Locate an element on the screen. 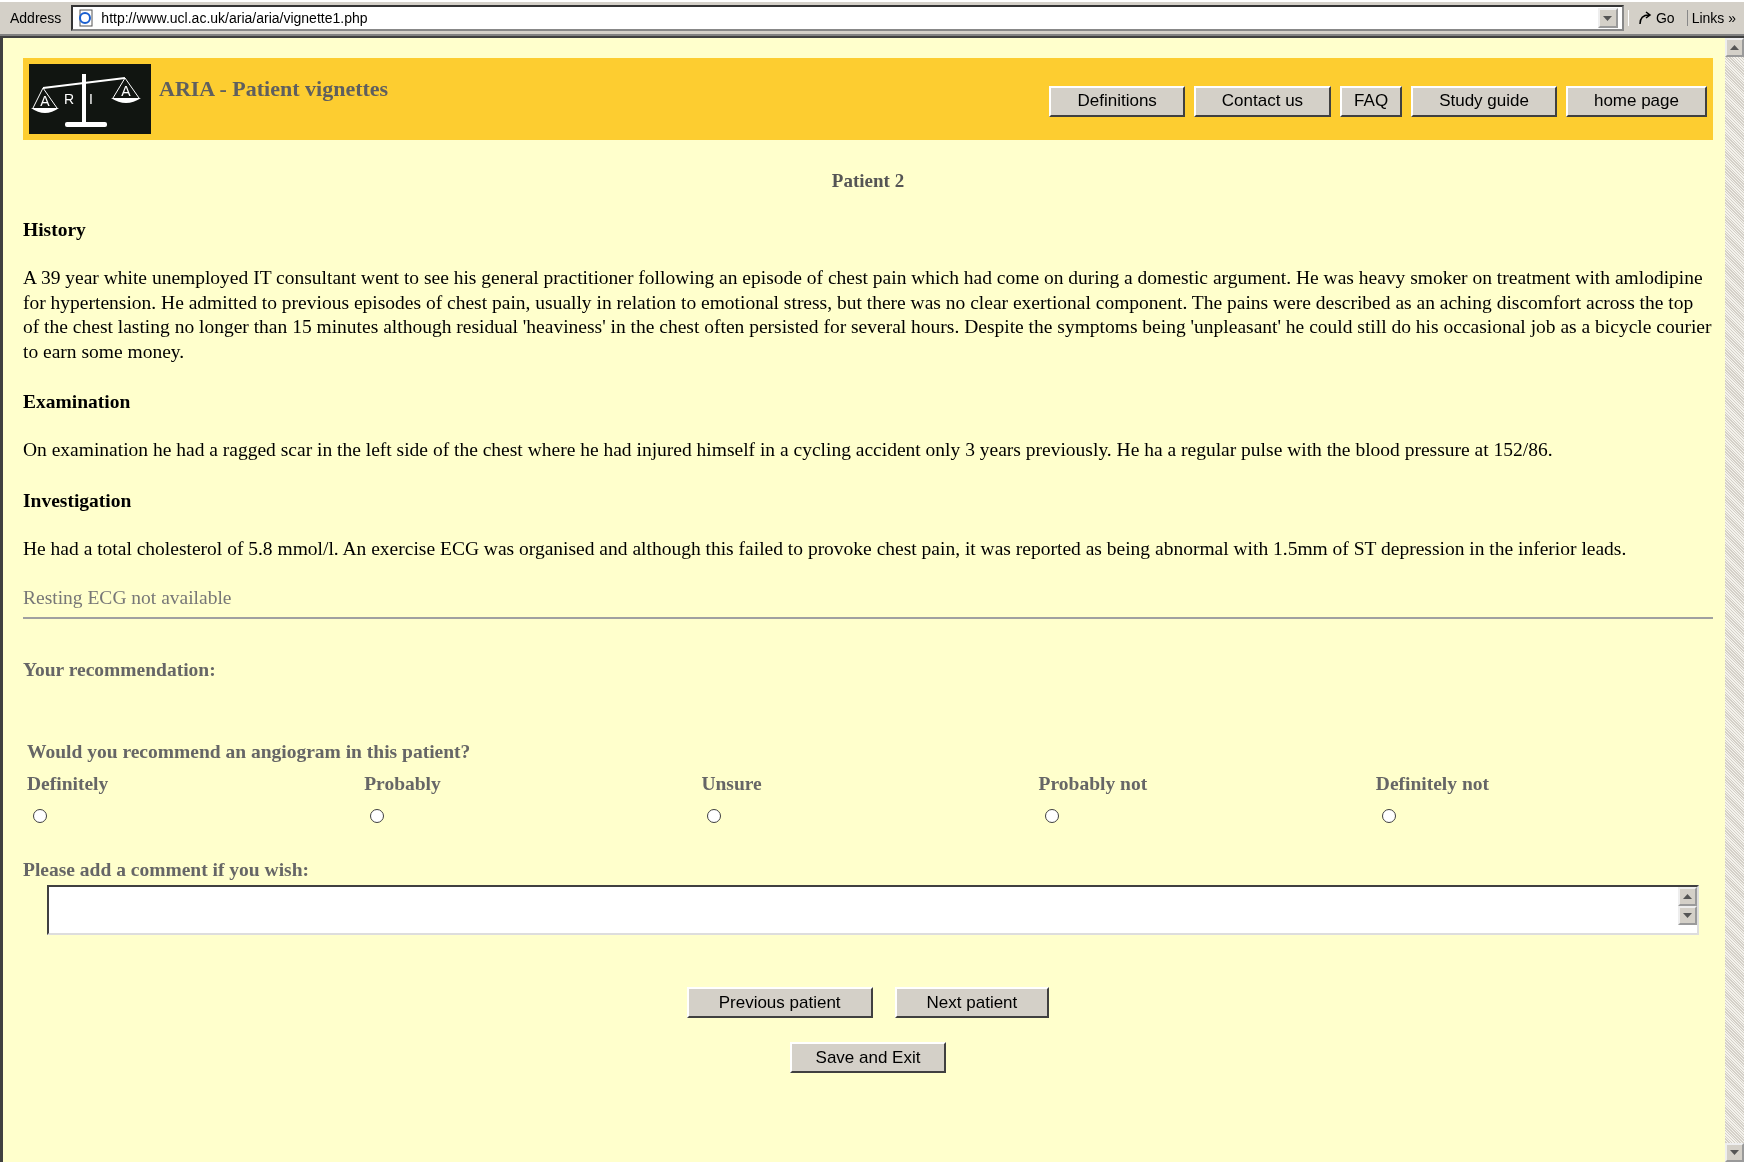  patient-nav-button: Next patient is located at coordinates (972, 1002).